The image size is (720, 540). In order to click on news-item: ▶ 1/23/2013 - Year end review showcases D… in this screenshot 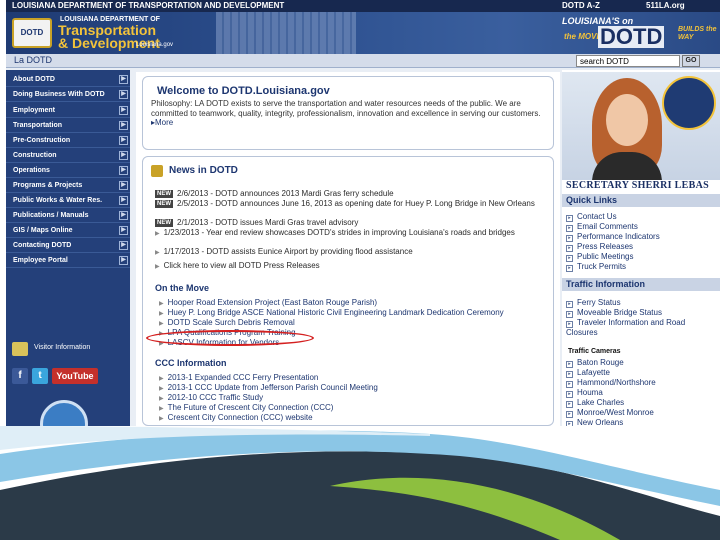, I will do `click(351, 233)`.